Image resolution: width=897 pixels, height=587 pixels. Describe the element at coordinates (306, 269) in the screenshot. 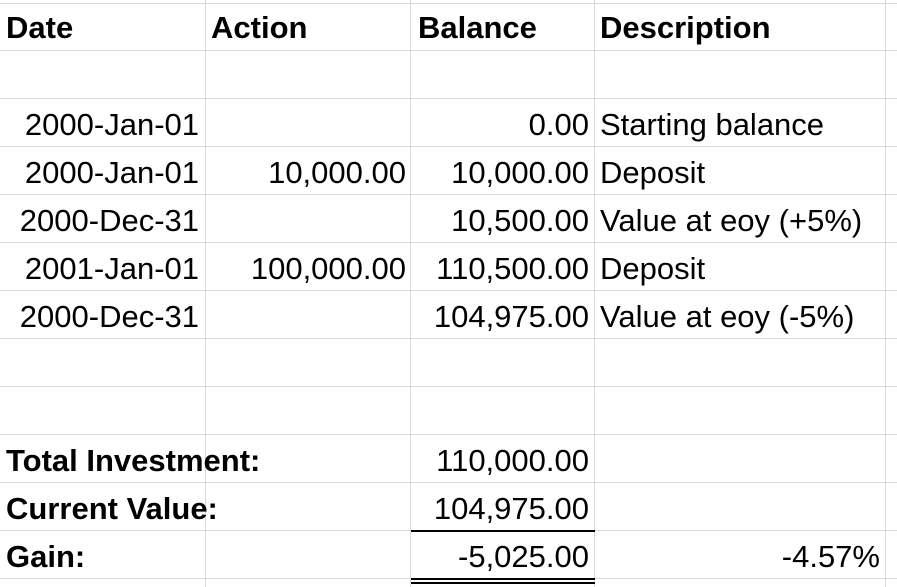

I see `row-4-action: 100,000.00` at that location.